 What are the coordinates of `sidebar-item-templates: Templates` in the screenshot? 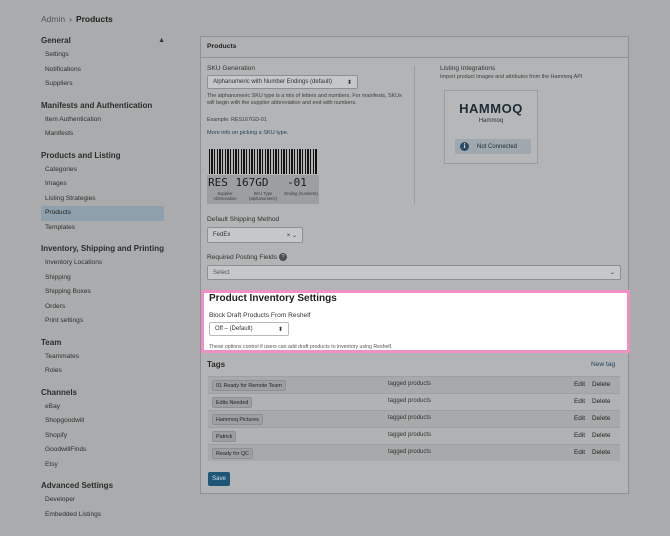 It's located at (102, 228).